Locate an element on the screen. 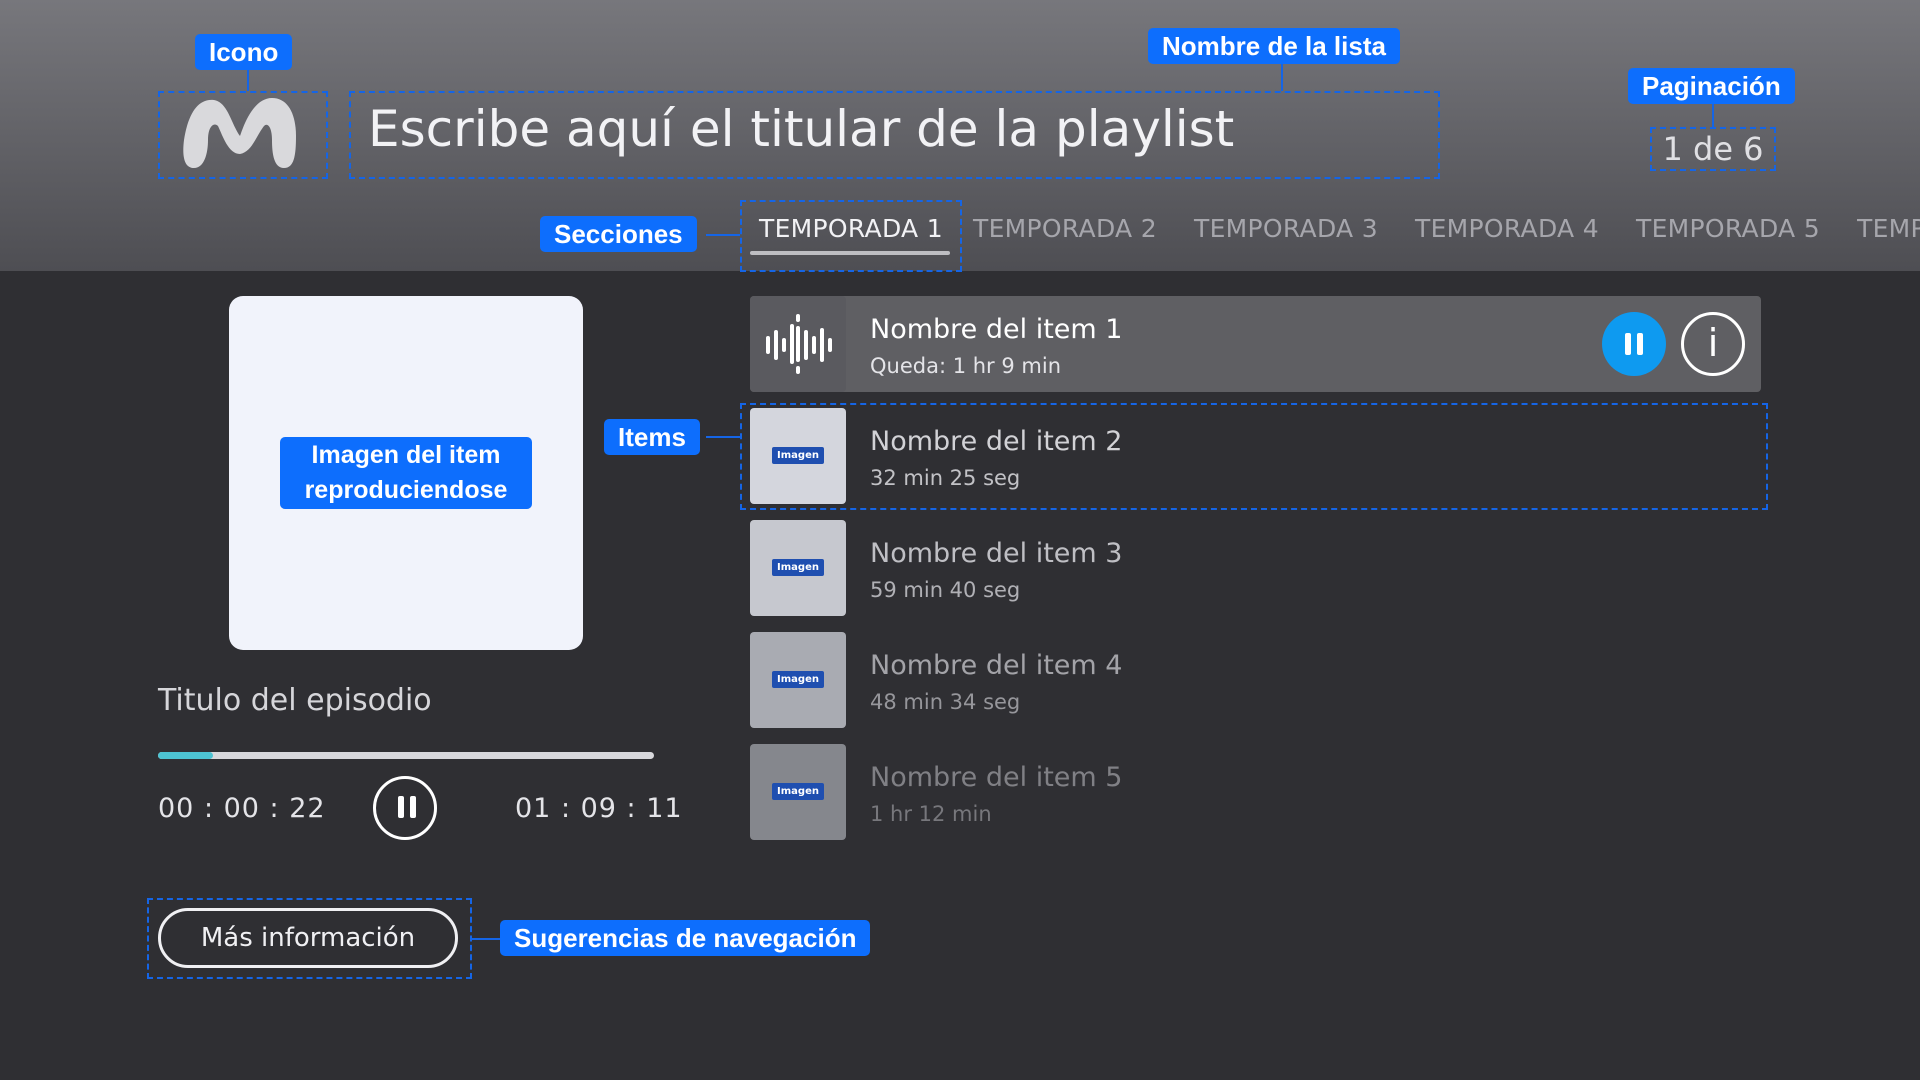 The height and width of the screenshot is (1080, 1920). audio-thumb is located at coordinates (798, 344).